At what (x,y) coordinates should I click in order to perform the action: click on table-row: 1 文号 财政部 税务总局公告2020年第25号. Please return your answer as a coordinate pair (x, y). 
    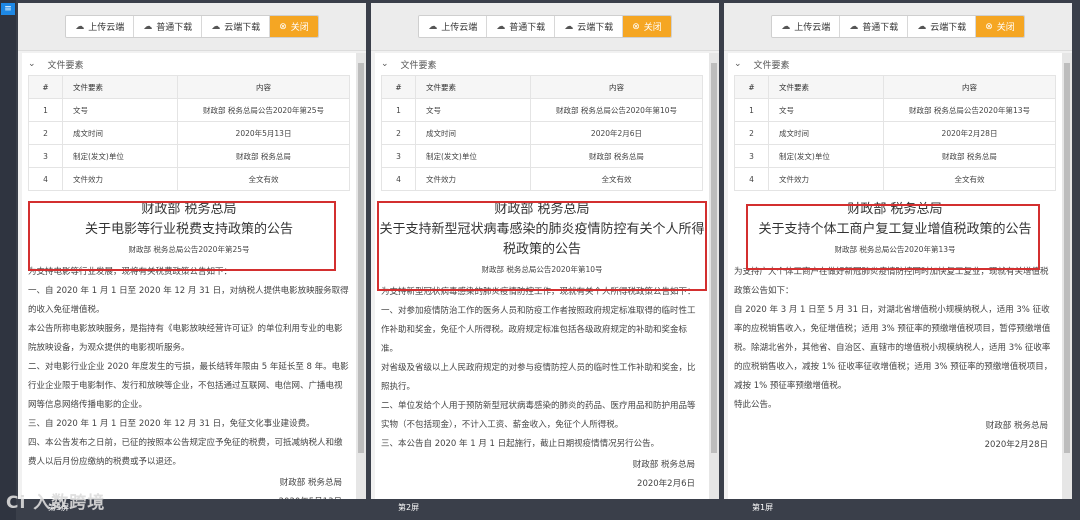
    Looking at the image, I should click on (189, 110).